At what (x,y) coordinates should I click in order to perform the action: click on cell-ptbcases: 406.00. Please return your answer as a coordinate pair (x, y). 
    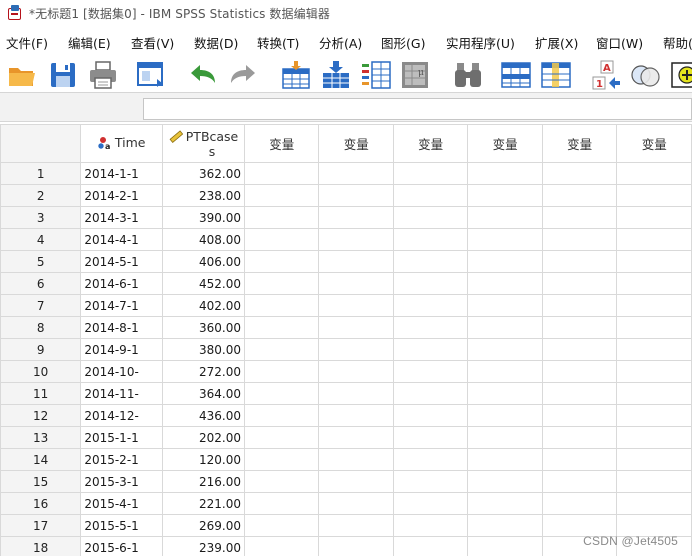
    Looking at the image, I should click on (203, 261).